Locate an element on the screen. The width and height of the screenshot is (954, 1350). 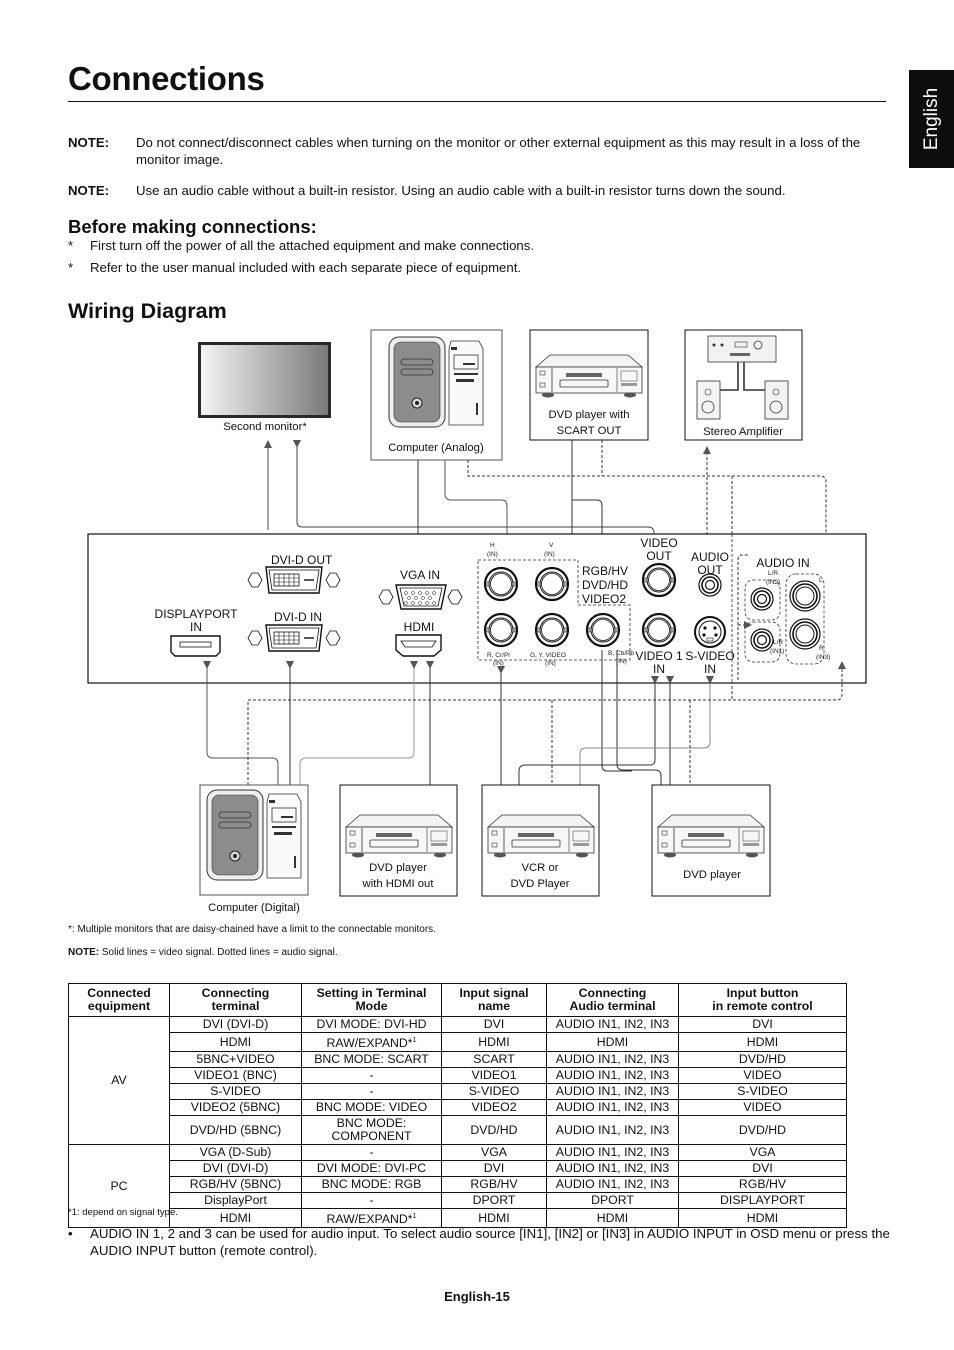
table-cell: DisplayPort is located at coordinates (235, 1201).